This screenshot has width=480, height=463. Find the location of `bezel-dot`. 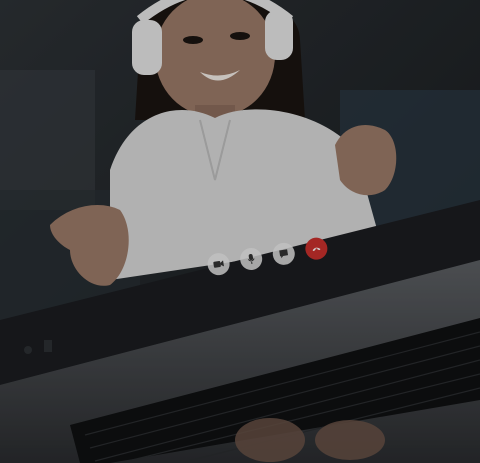

bezel-dot is located at coordinates (28, 350).